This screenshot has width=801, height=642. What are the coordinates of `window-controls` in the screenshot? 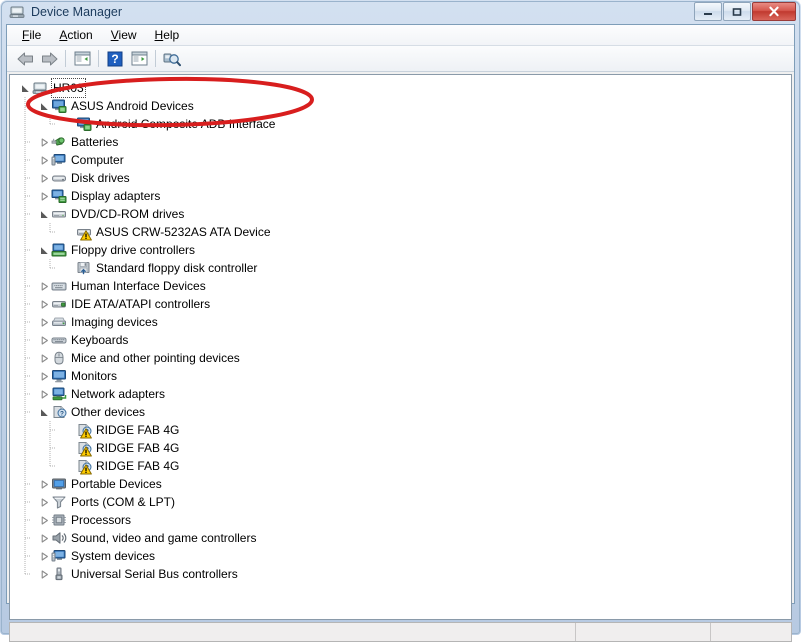 It's located at (745, 11).